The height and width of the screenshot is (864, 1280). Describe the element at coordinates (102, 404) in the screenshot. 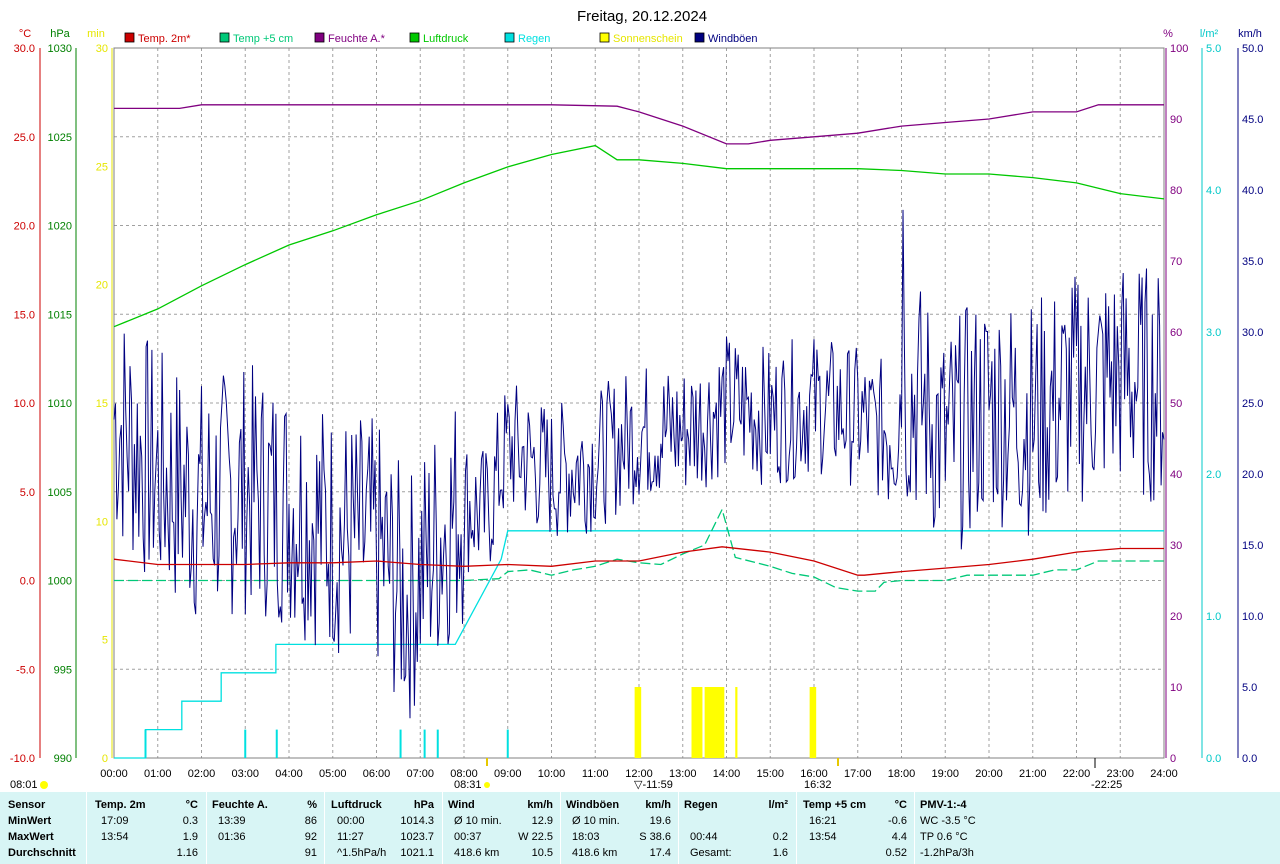

I see `sunshine-axis-tick: 15` at that location.